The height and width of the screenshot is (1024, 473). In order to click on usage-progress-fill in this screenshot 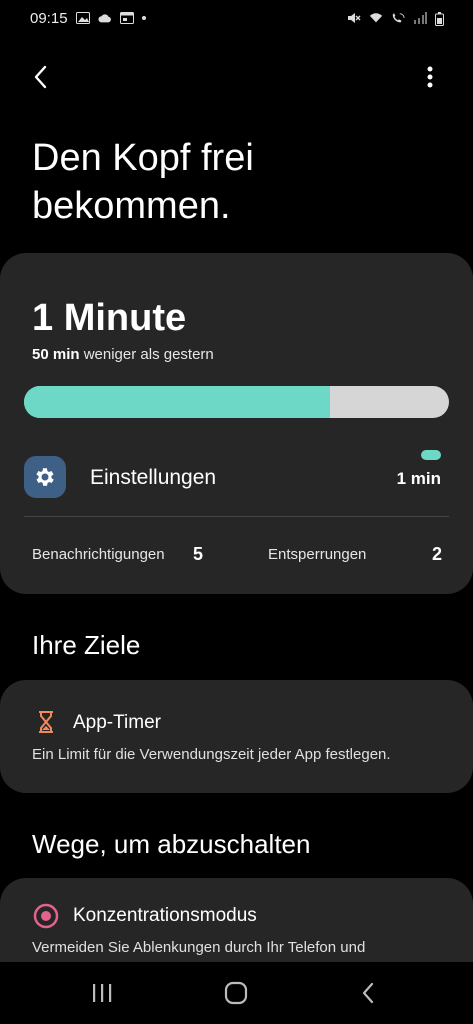, I will do `click(177, 402)`.